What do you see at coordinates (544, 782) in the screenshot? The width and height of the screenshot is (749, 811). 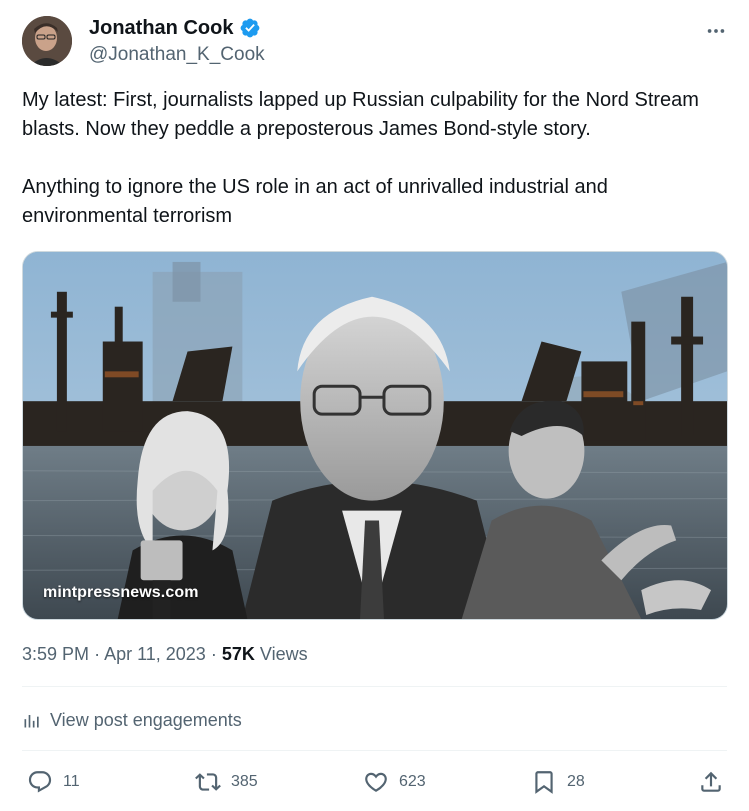 I see `bookmark-icon` at bounding box center [544, 782].